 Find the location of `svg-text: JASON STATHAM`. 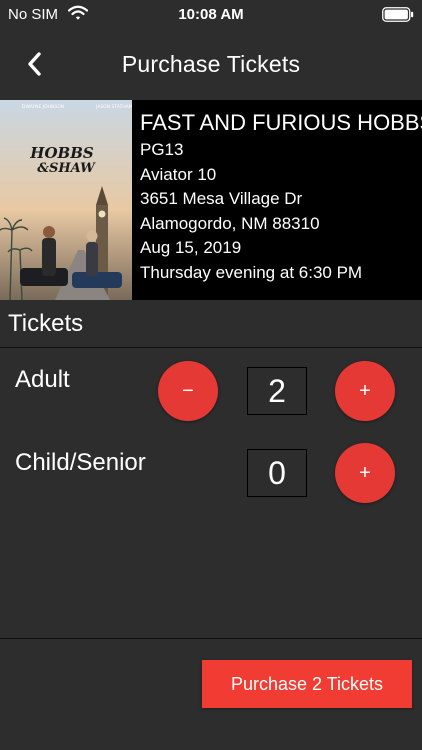

svg-text: JASON STATHAM is located at coordinates (113, 107).